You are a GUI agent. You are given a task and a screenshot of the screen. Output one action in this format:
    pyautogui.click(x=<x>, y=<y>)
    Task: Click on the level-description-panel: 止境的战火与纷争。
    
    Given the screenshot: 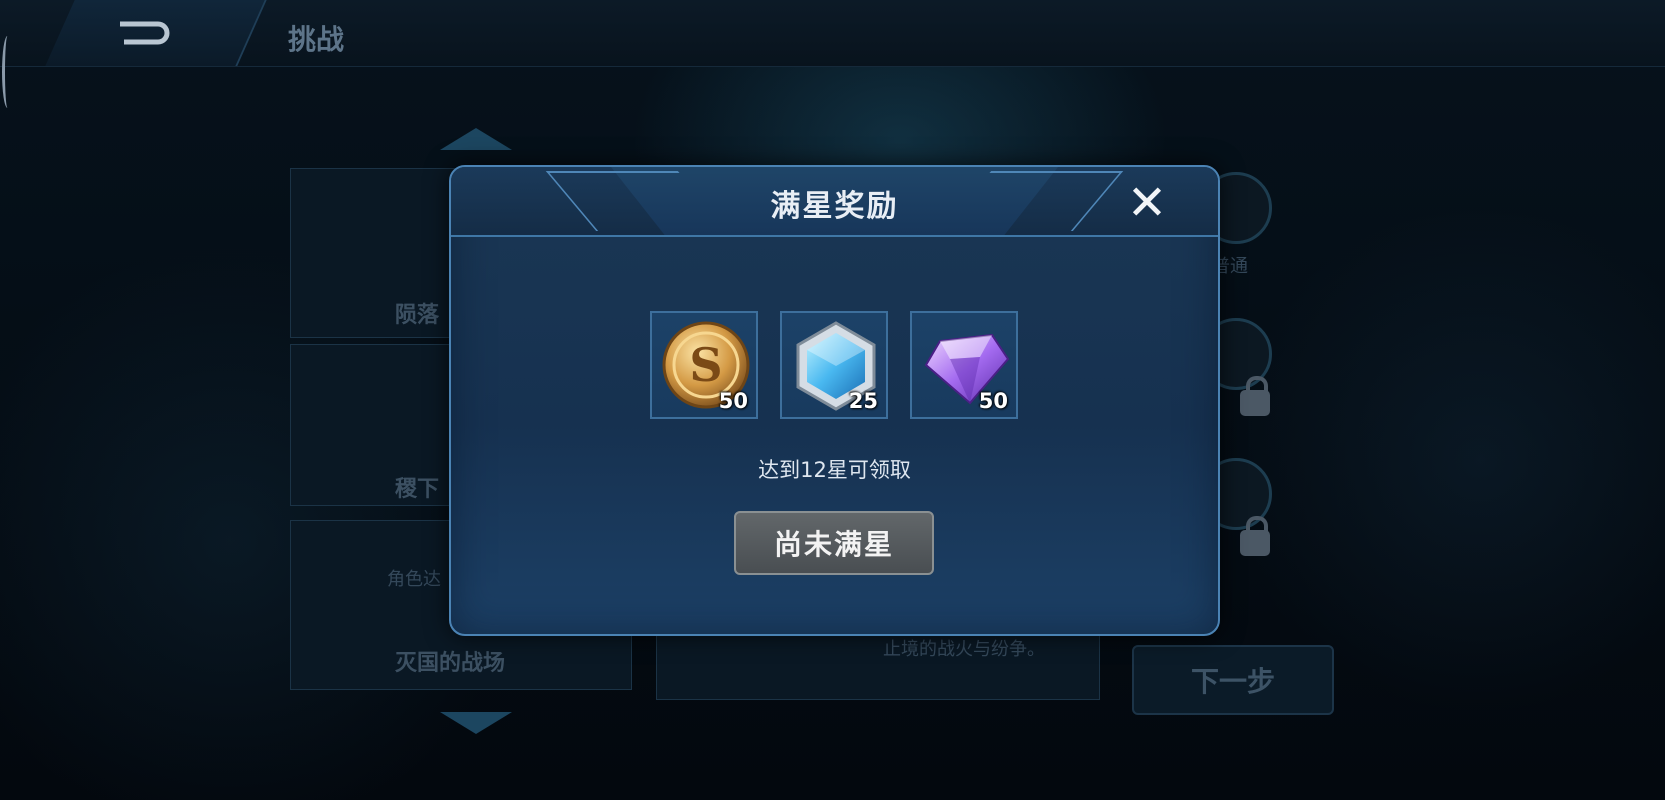 What is the action you would take?
    pyautogui.click(x=878, y=664)
    